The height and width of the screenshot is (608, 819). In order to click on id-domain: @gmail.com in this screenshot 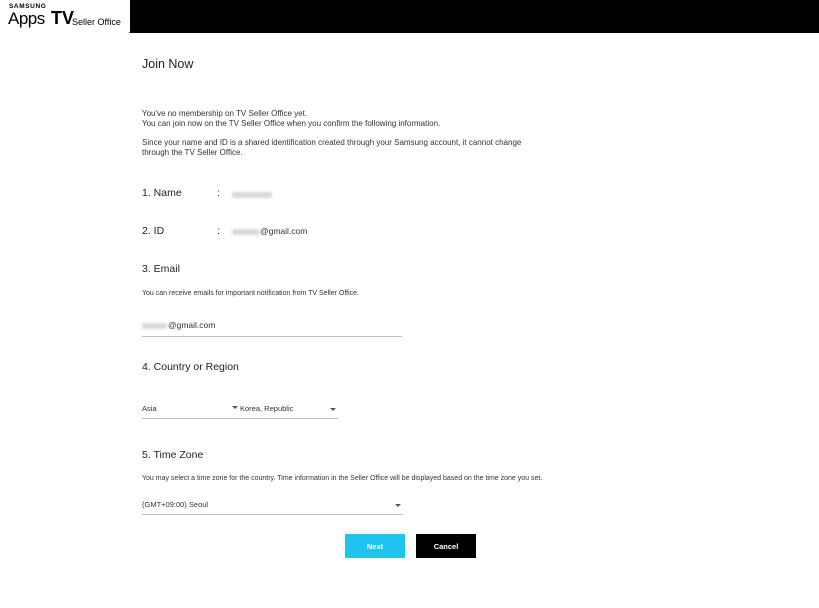, I will do `click(284, 231)`.